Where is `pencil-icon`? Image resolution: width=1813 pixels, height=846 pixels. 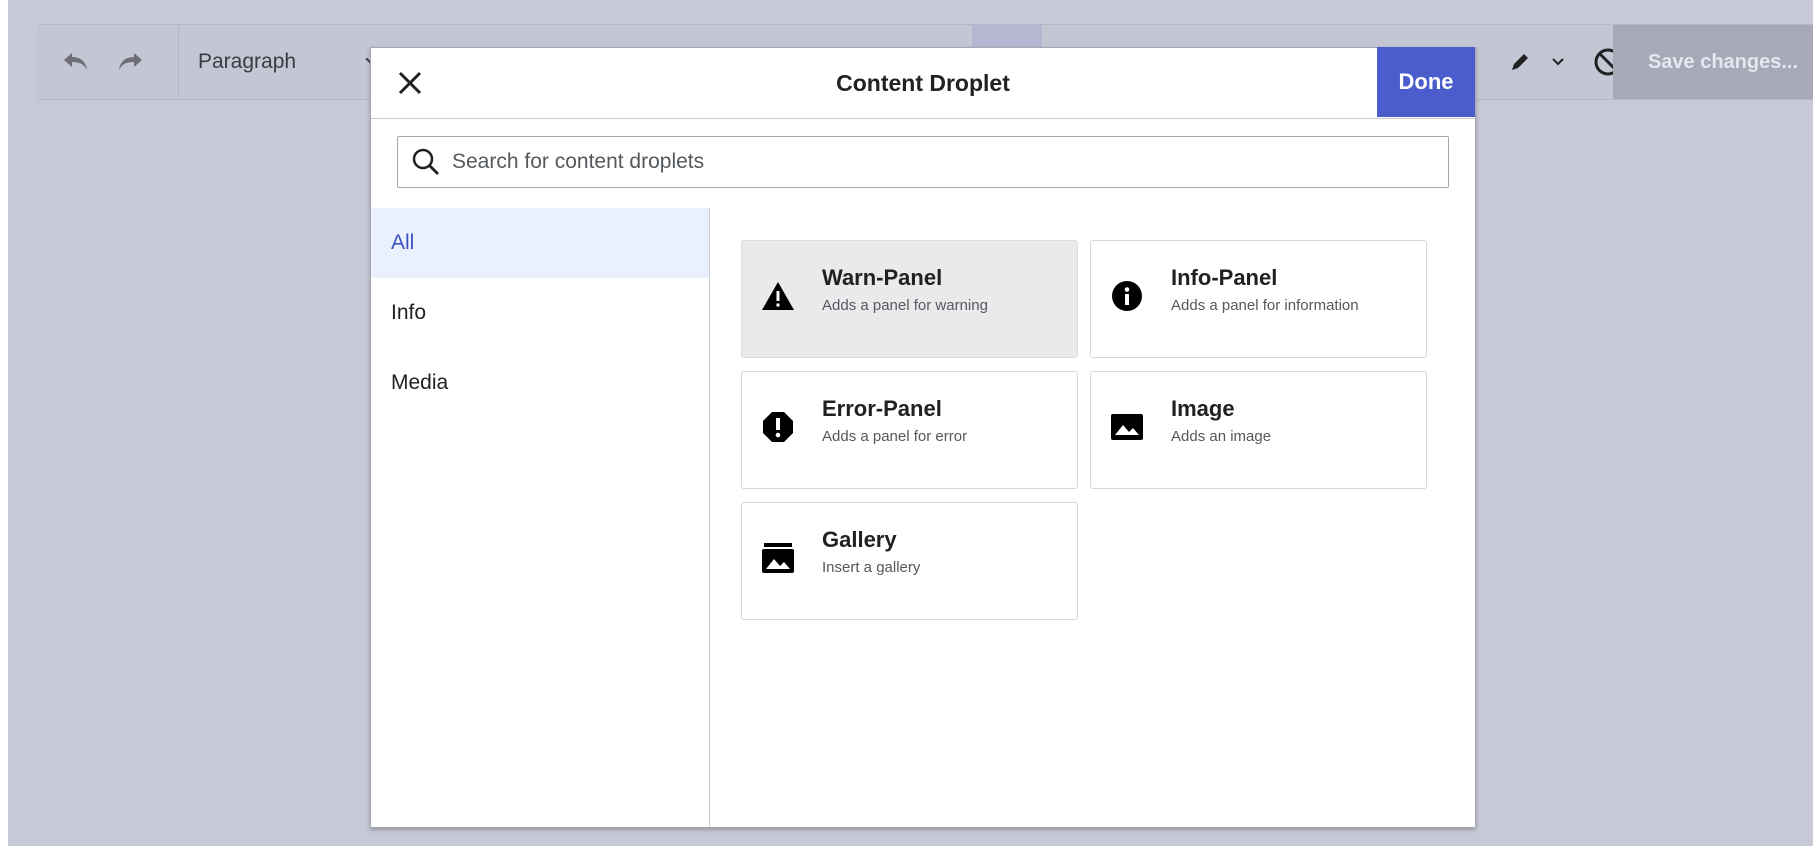 pencil-icon is located at coordinates (1520, 62).